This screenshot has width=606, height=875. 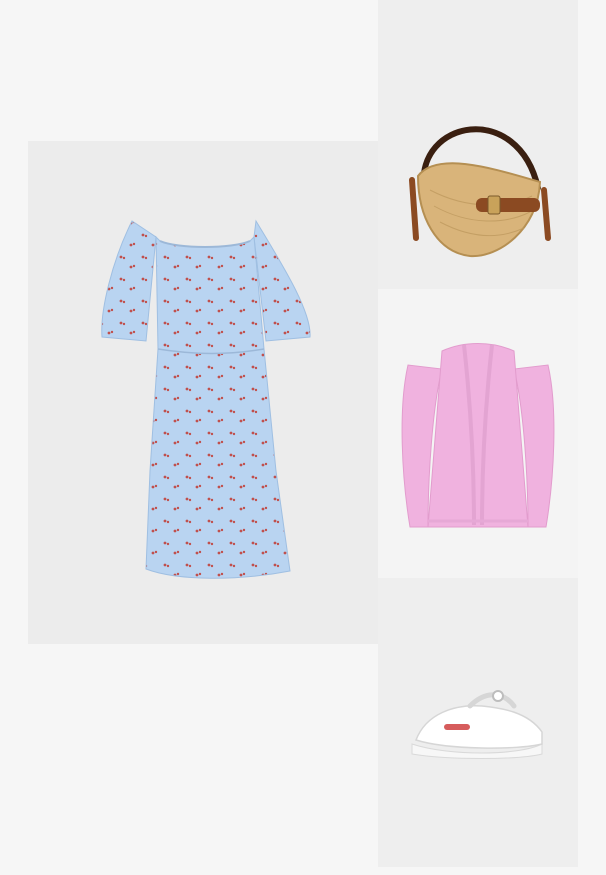 I want to click on dress-image, so click(x=206, y=399).